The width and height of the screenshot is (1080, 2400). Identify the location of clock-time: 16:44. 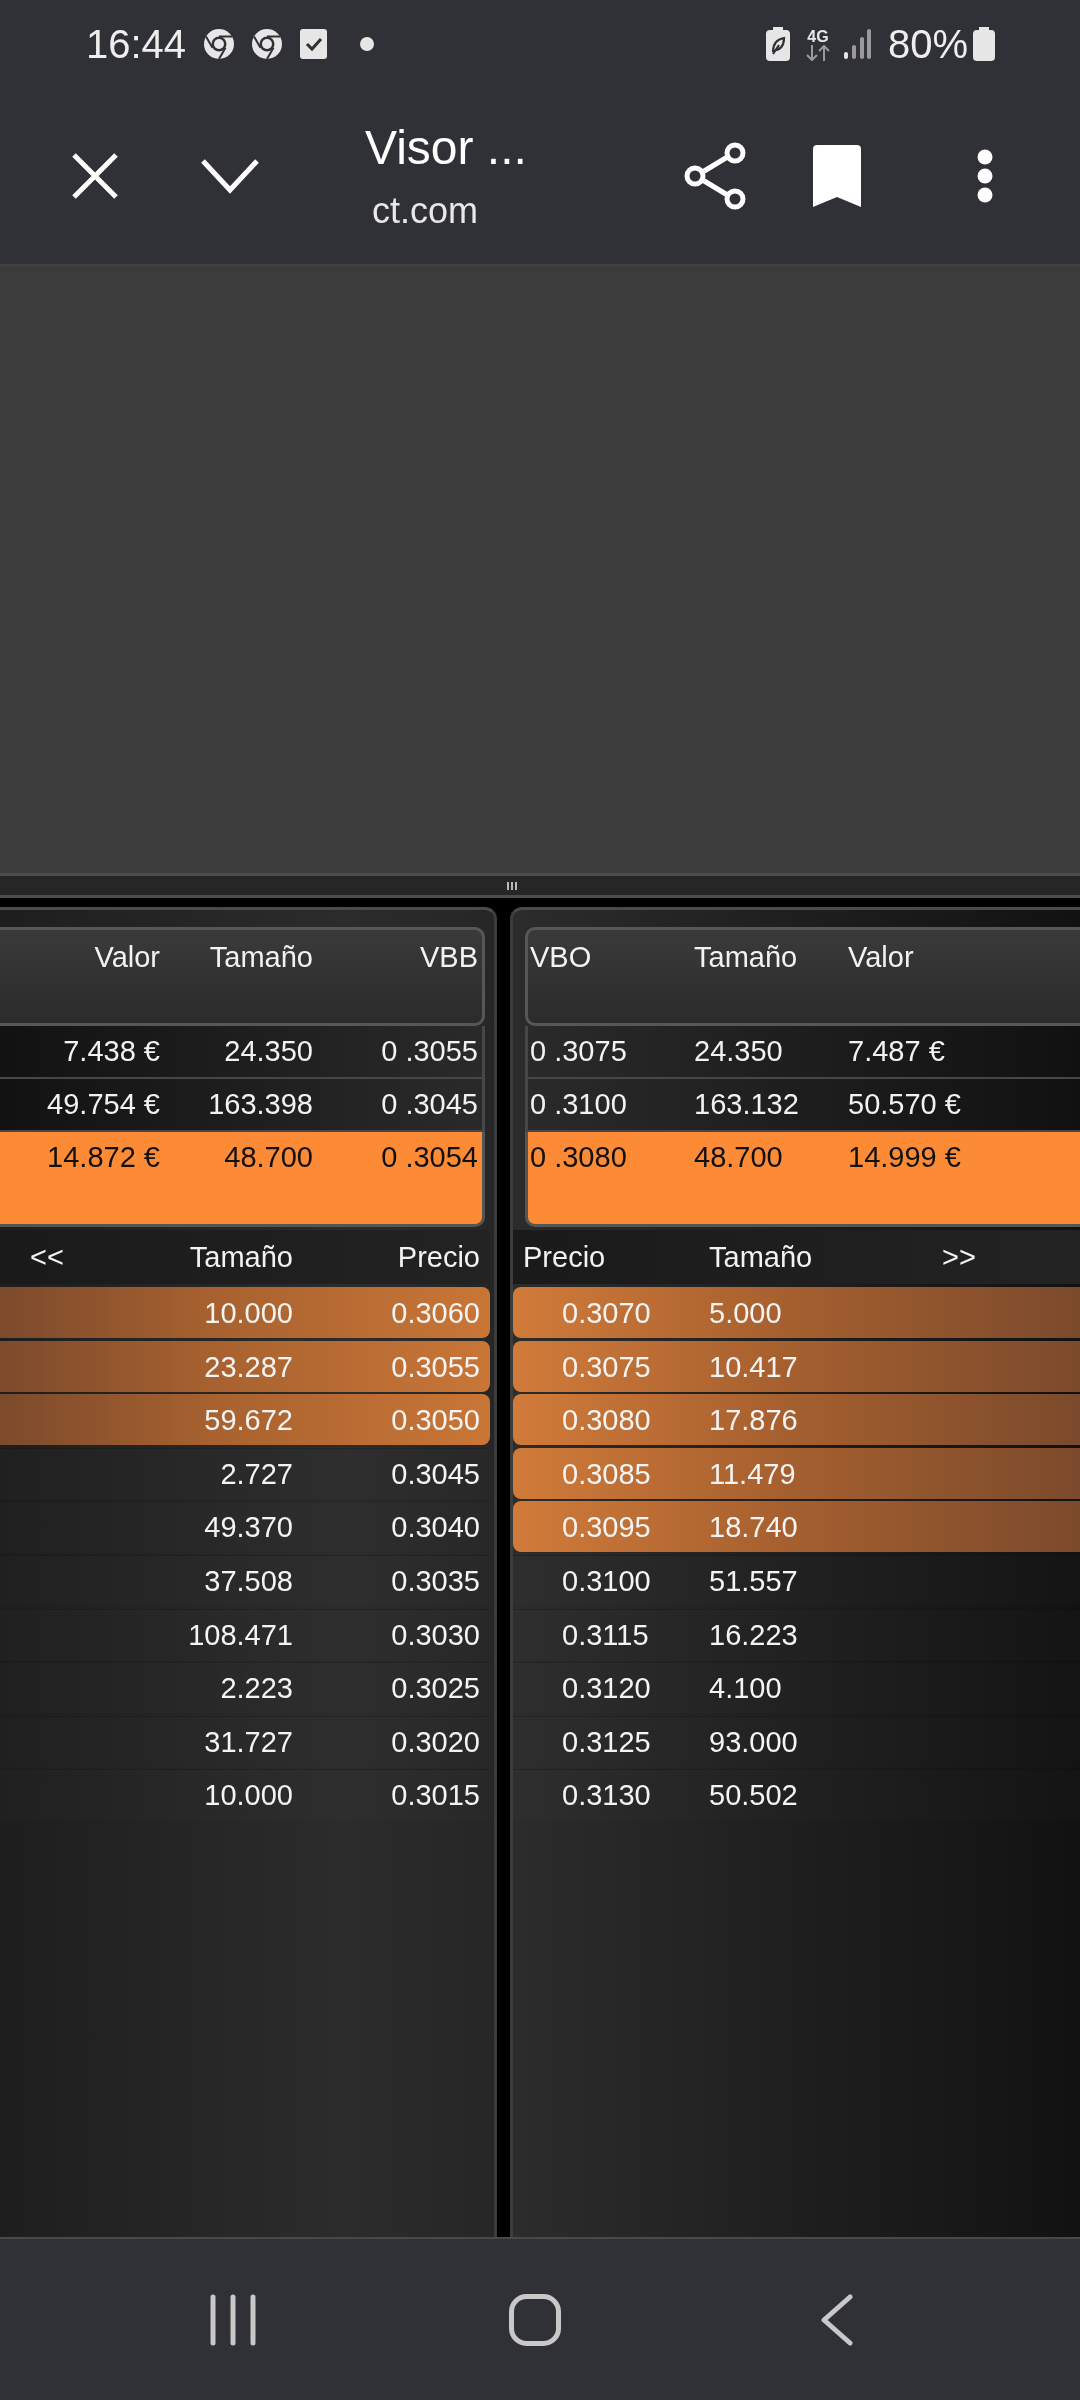
(136, 44).